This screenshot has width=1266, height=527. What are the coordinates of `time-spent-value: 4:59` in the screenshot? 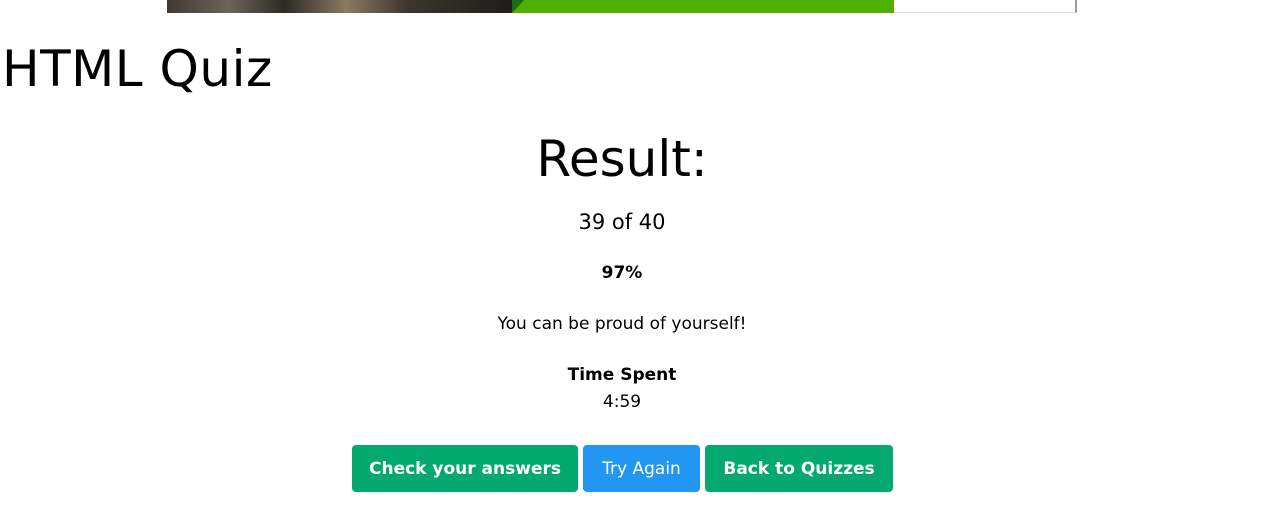 It's located at (622, 402).